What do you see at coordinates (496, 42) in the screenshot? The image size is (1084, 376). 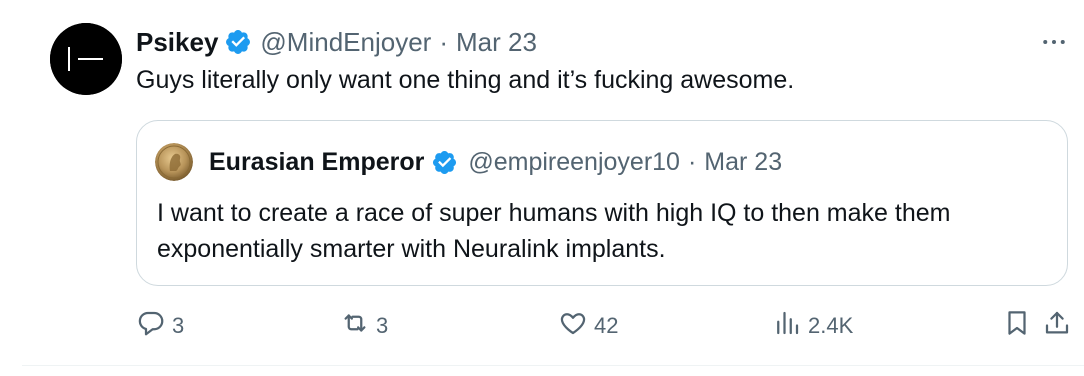 I see `tweet-date: Mar 23` at bounding box center [496, 42].